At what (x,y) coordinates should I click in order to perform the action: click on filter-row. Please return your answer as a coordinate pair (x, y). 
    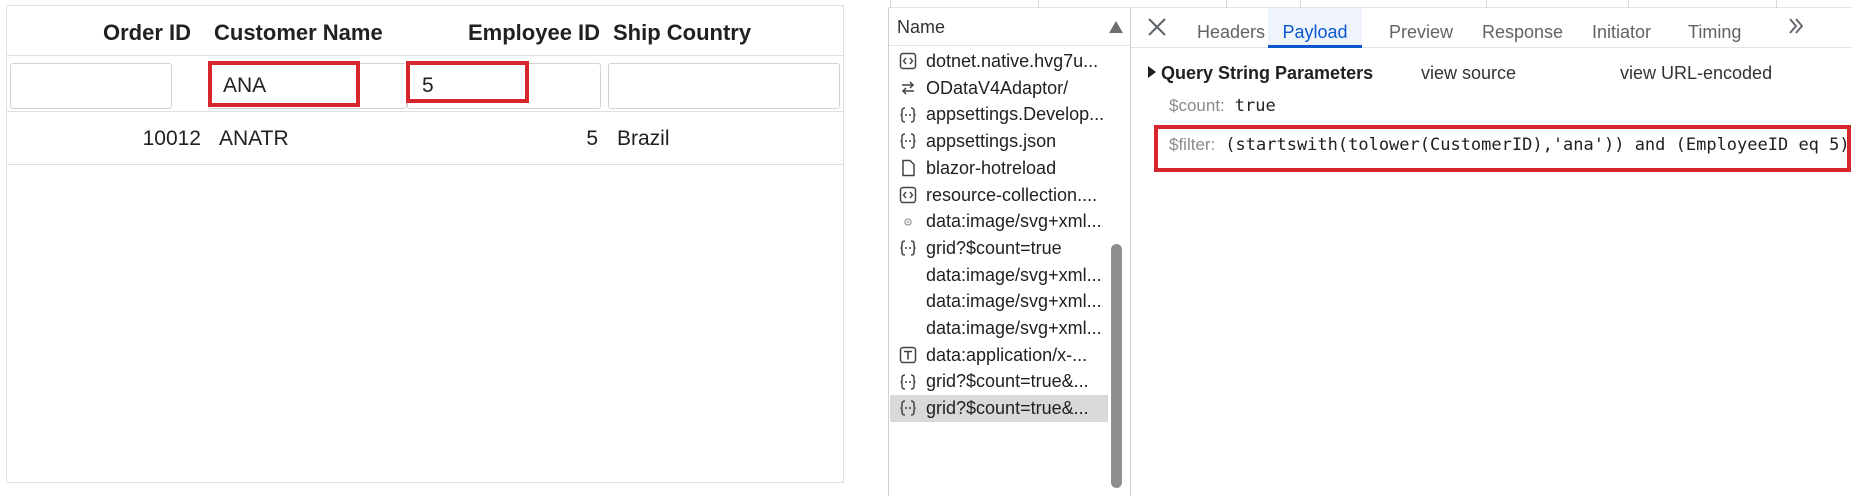
    Looking at the image, I should click on (425, 84).